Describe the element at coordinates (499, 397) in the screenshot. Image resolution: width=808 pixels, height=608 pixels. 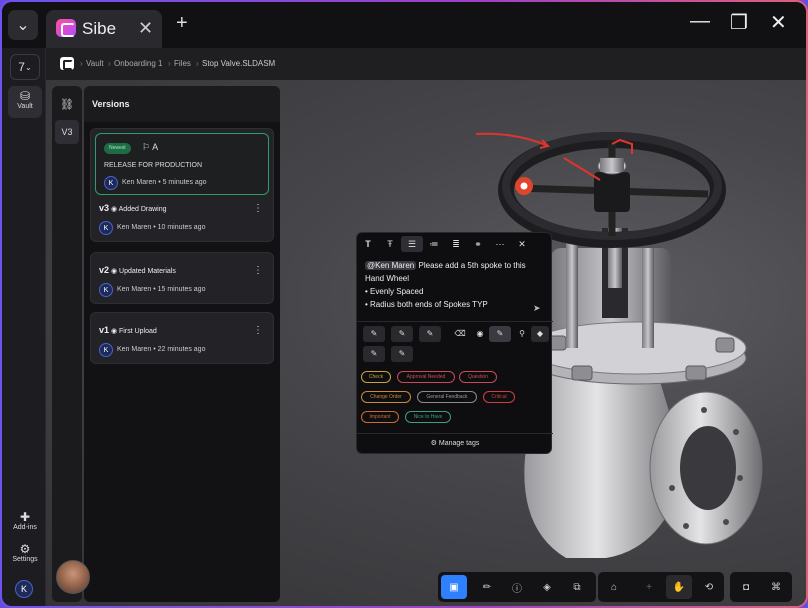
I see `tag-critical: Critical` at that location.